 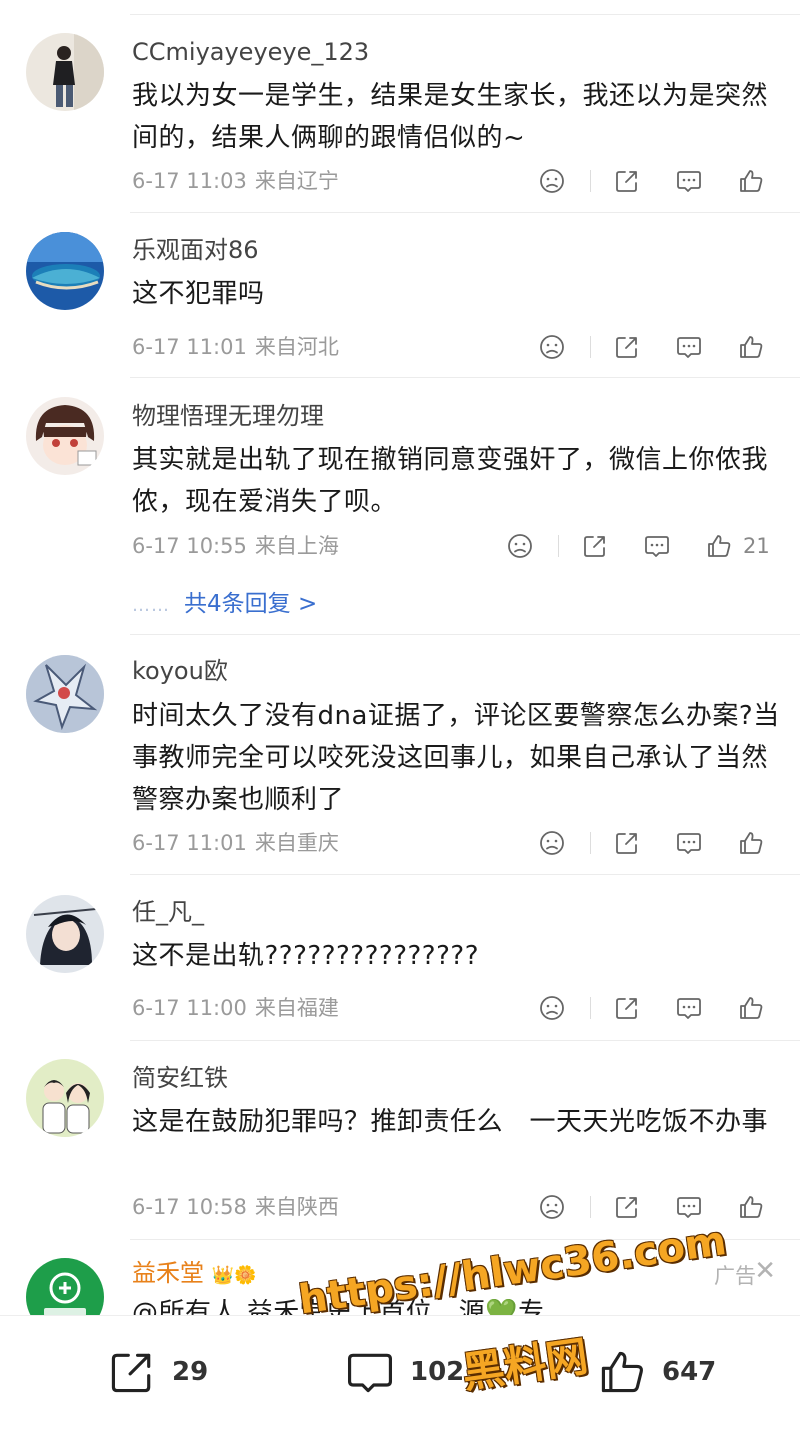 What do you see at coordinates (189, 1207) in the screenshot?
I see `timestamp: 6-17 10:58` at bounding box center [189, 1207].